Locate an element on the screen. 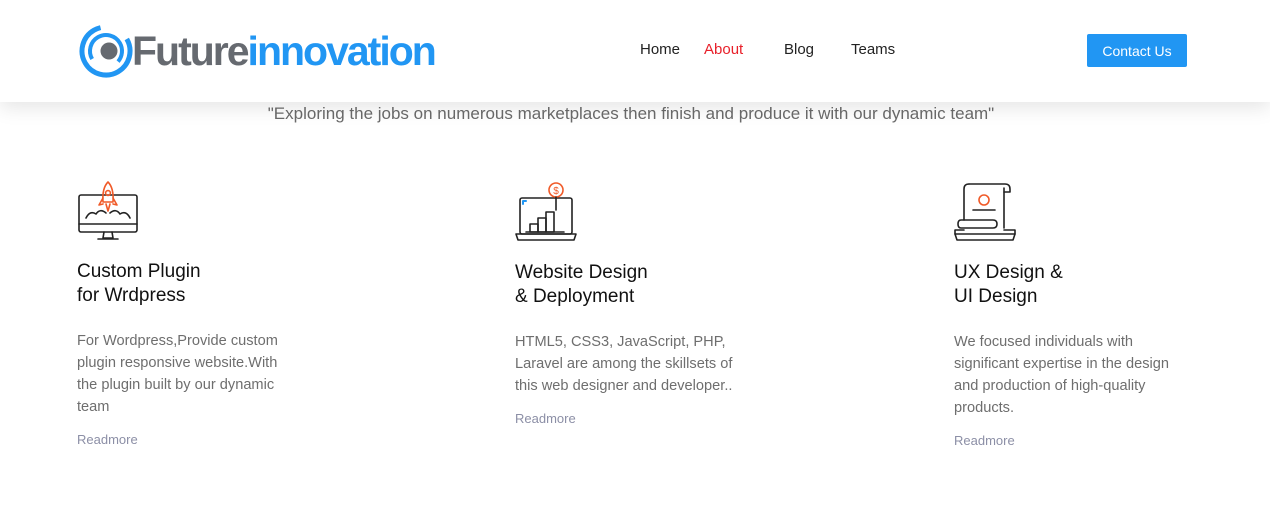 This screenshot has width=1270, height=530. rocket-monitor-icon is located at coordinates (108, 210).